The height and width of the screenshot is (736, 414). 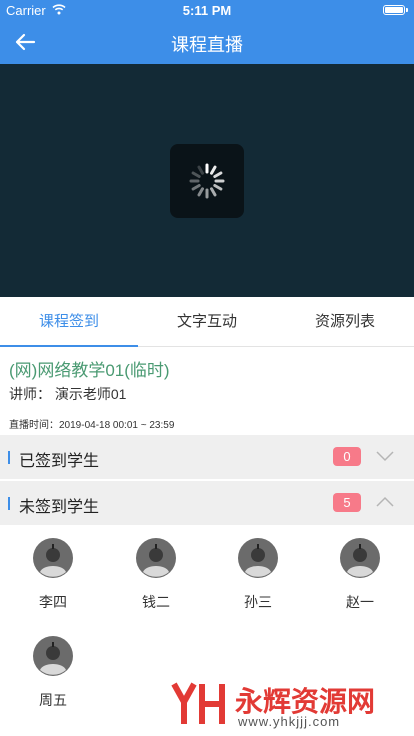 What do you see at coordinates (360, 602) in the screenshot?
I see `student-name: 赵一` at bounding box center [360, 602].